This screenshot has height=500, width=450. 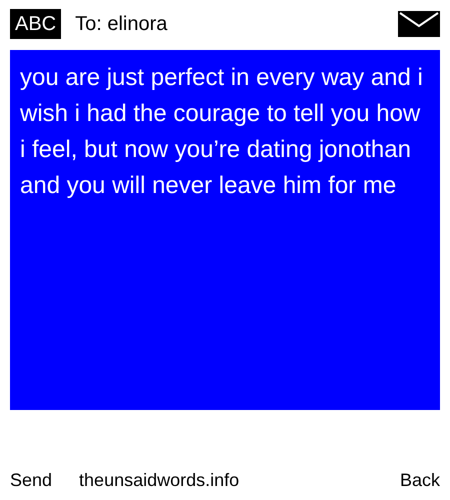 What do you see at coordinates (36, 24) in the screenshot?
I see `input-mode-badge: ABC` at bounding box center [36, 24].